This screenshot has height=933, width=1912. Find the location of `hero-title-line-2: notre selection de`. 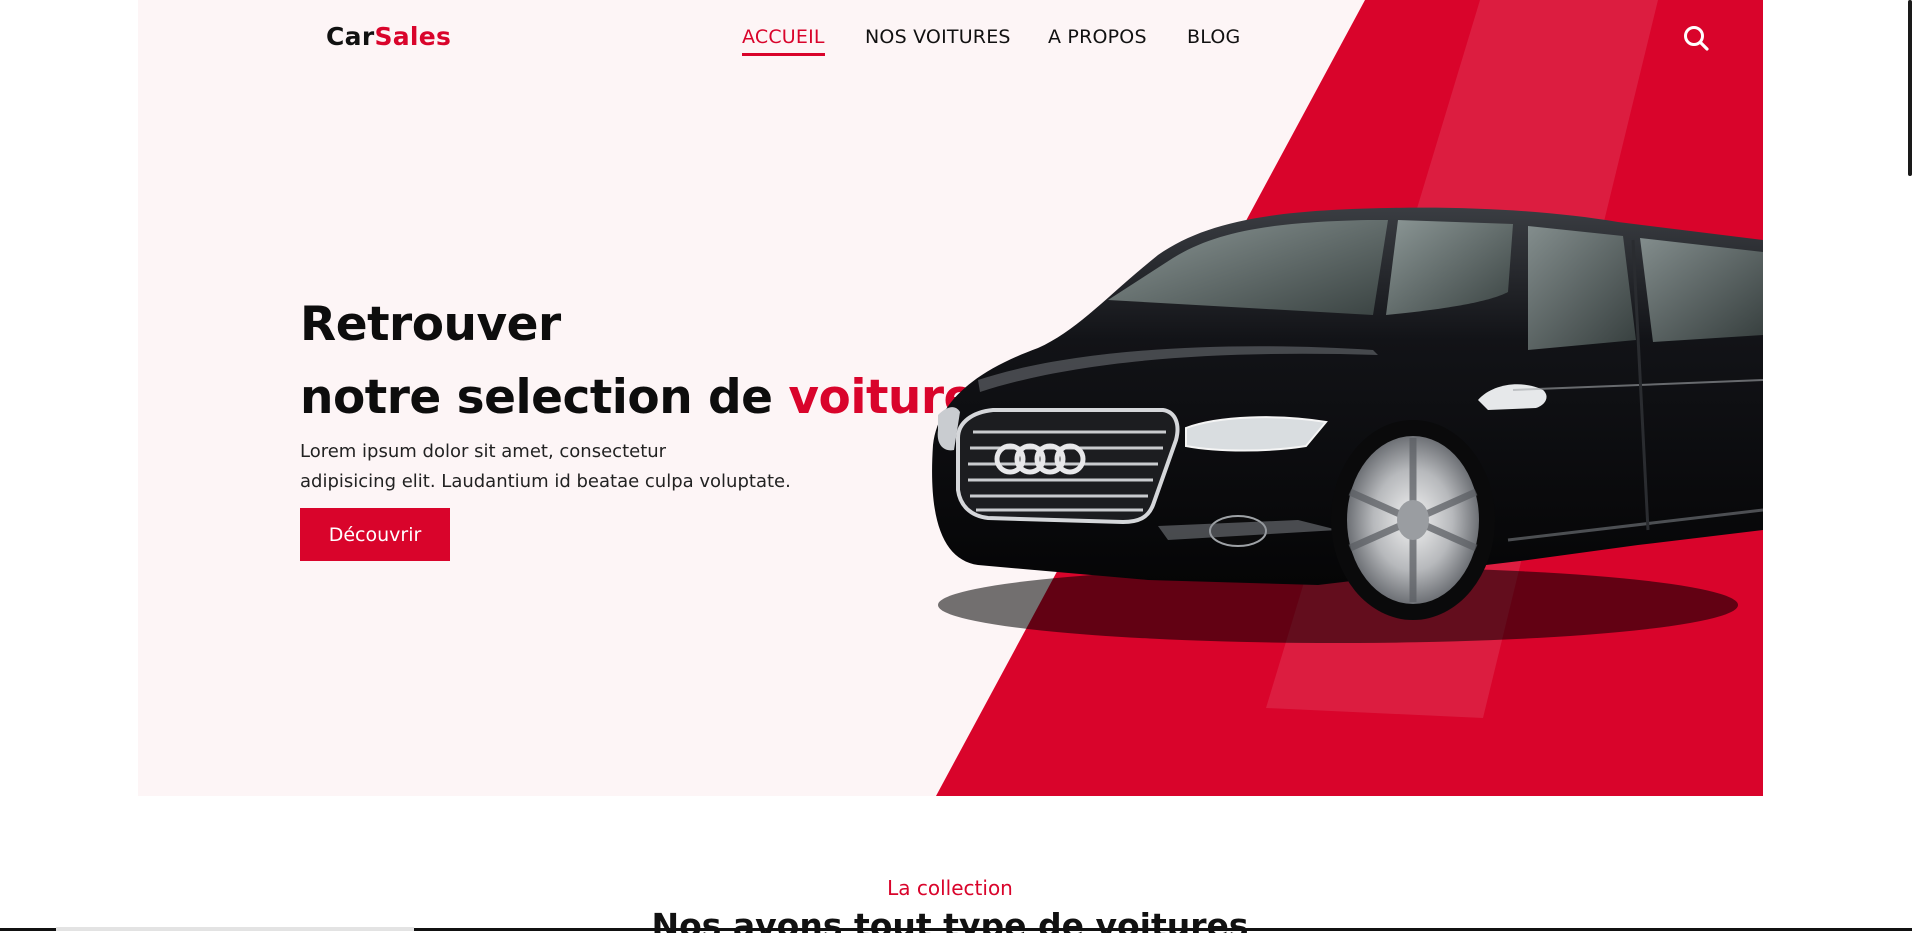

hero-title-line-2: notre selection de is located at coordinates (544, 397).